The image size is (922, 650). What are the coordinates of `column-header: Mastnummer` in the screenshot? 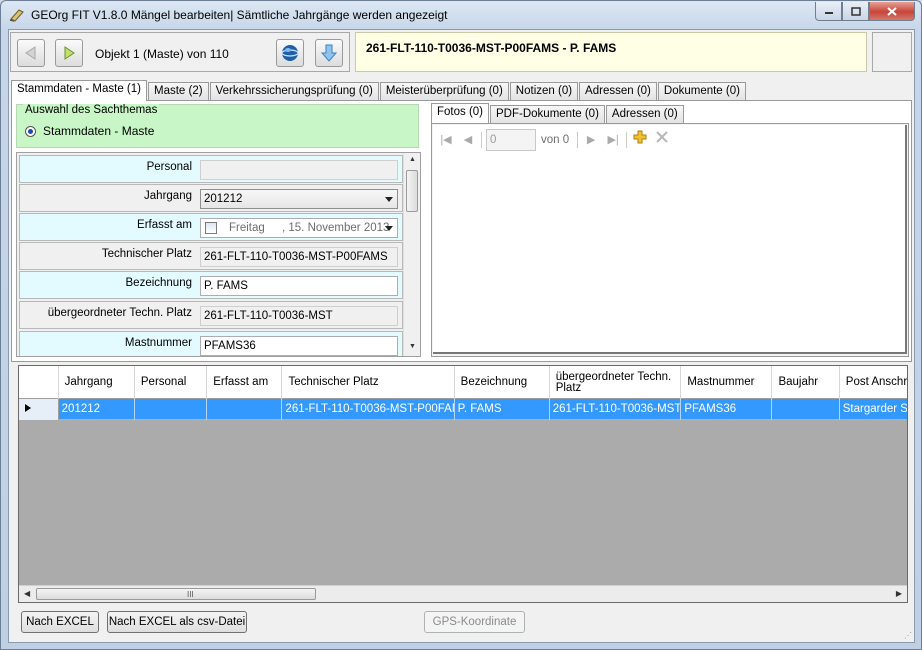 It's located at (727, 382).